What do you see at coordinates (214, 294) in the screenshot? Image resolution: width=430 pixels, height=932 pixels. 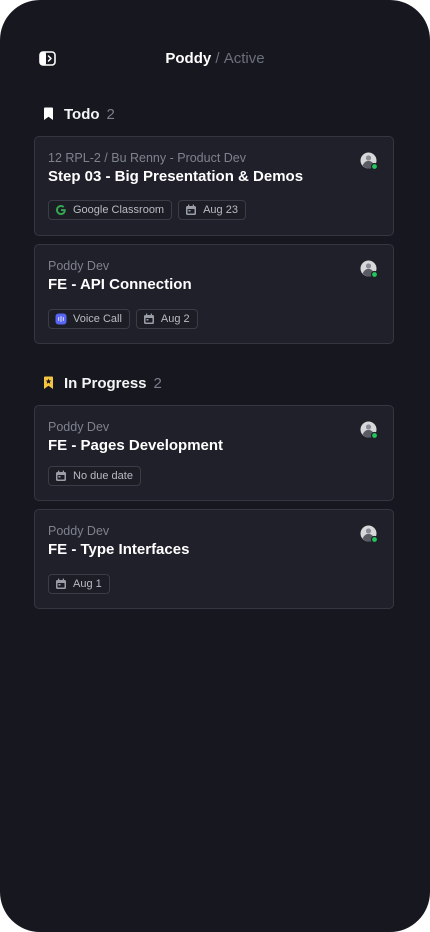 I see `task-card: Poddy Dev FE - API Connection Voice Call` at bounding box center [214, 294].